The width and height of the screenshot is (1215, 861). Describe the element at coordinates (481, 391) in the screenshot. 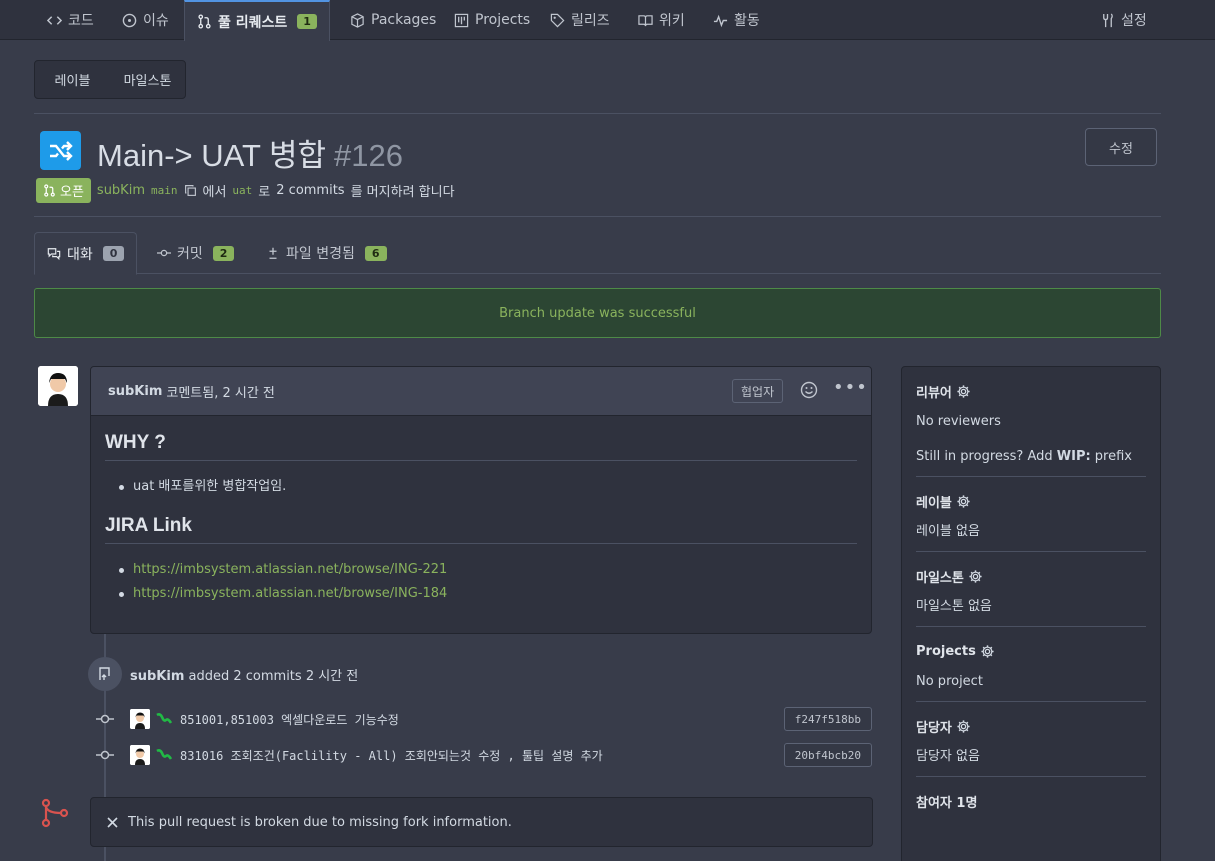

I see `comment-header: subKim 코멘트됨, 2 시간 전 협업자 •••` at that location.